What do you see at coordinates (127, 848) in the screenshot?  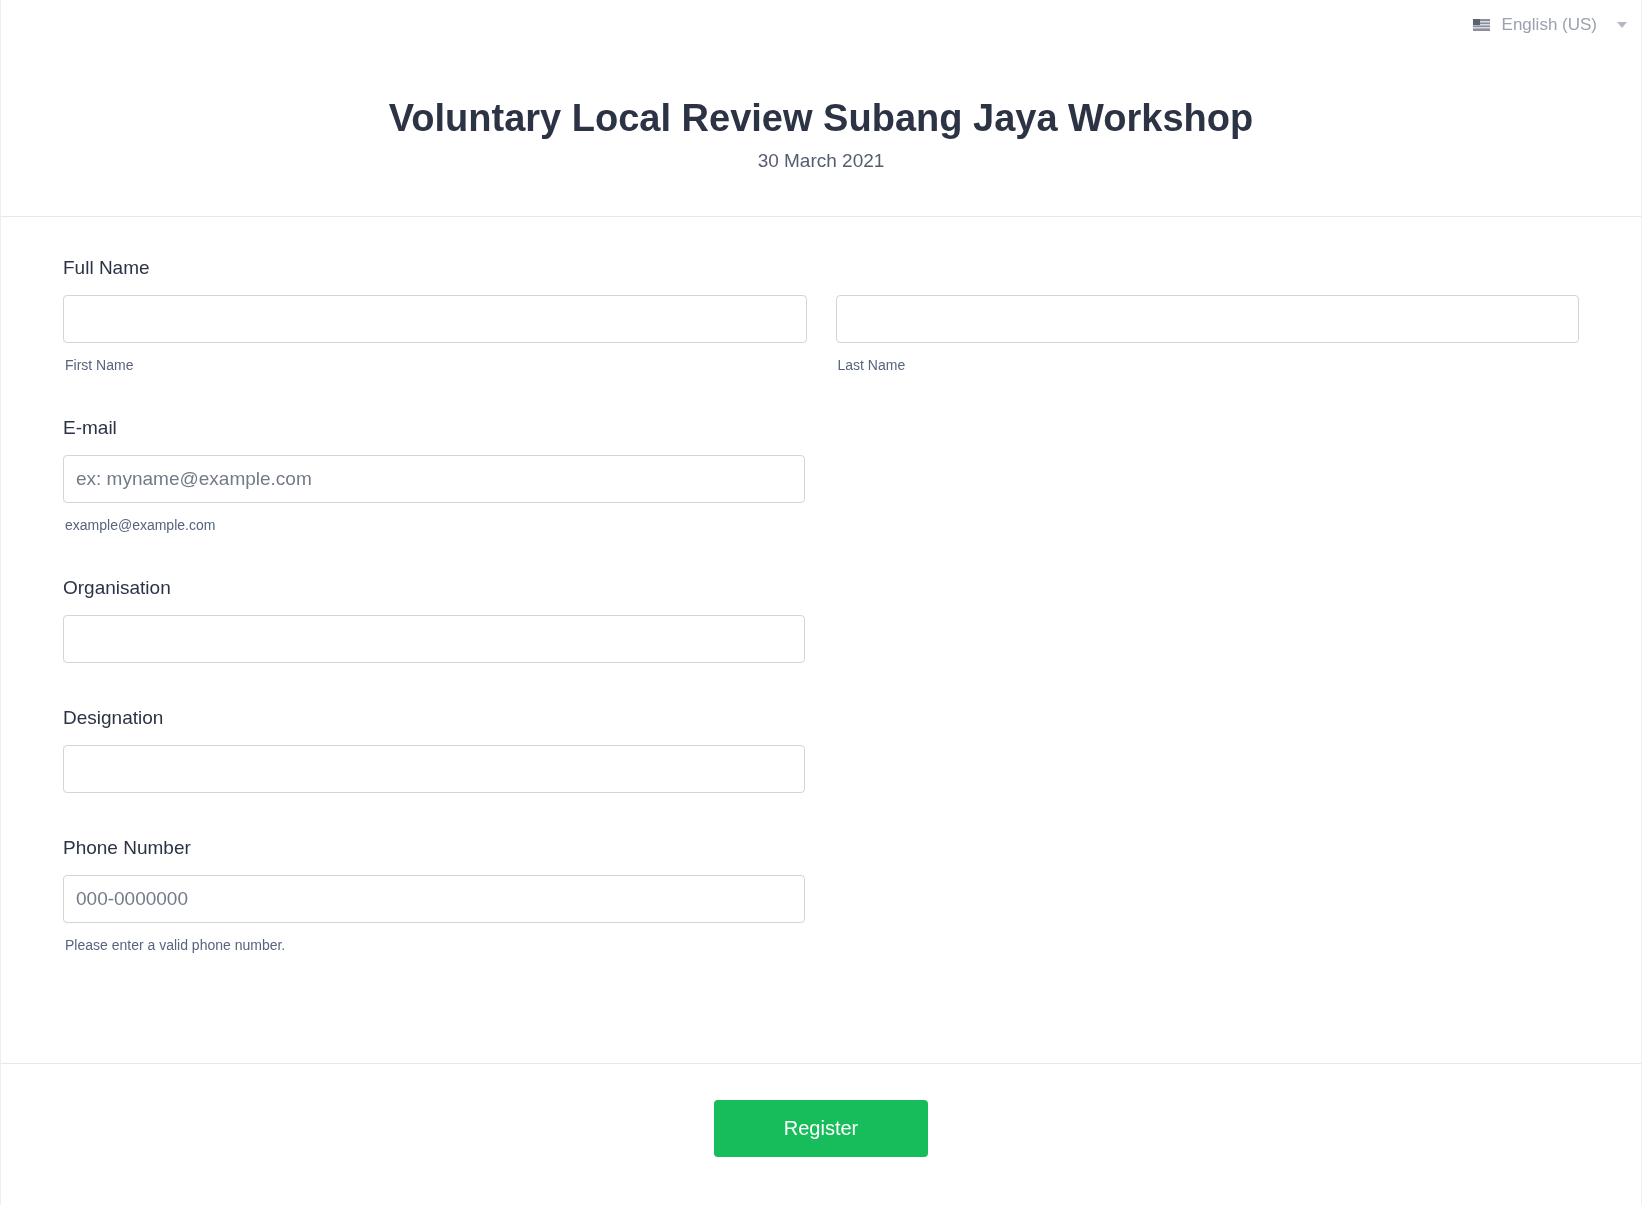 I see `field-label: Phone Number` at bounding box center [127, 848].